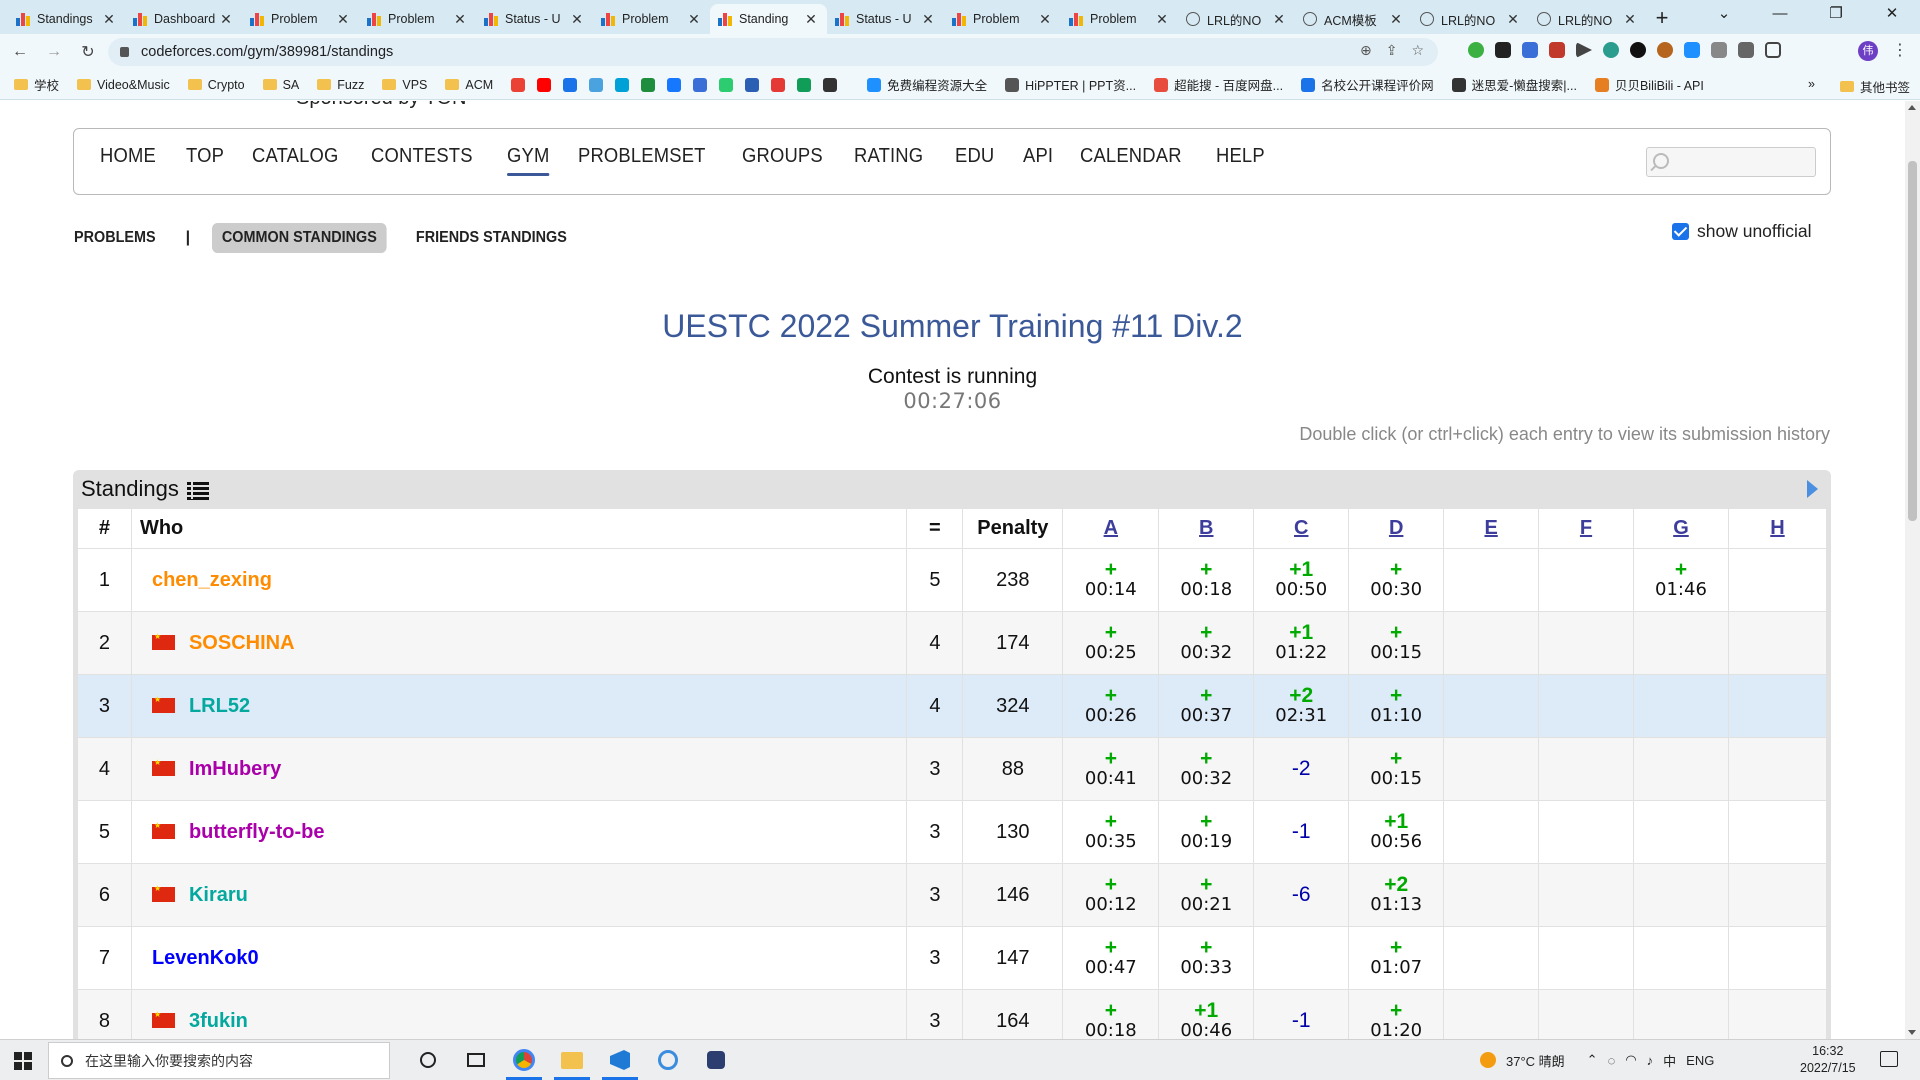  What do you see at coordinates (212, 580) in the screenshot?
I see `participant-handle-link: chen_zexing` at bounding box center [212, 580].